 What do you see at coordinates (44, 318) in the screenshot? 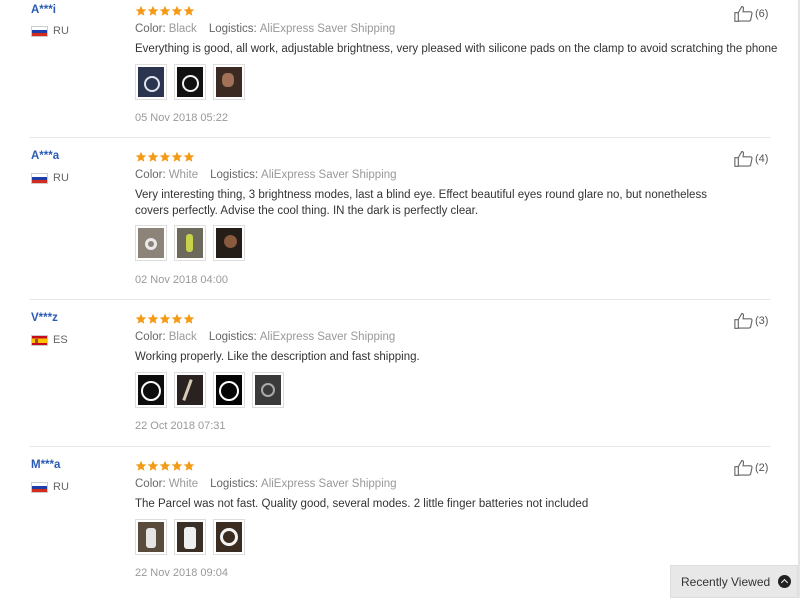
I see `reviewer-name: V***z` at bounding box center [44, 318].